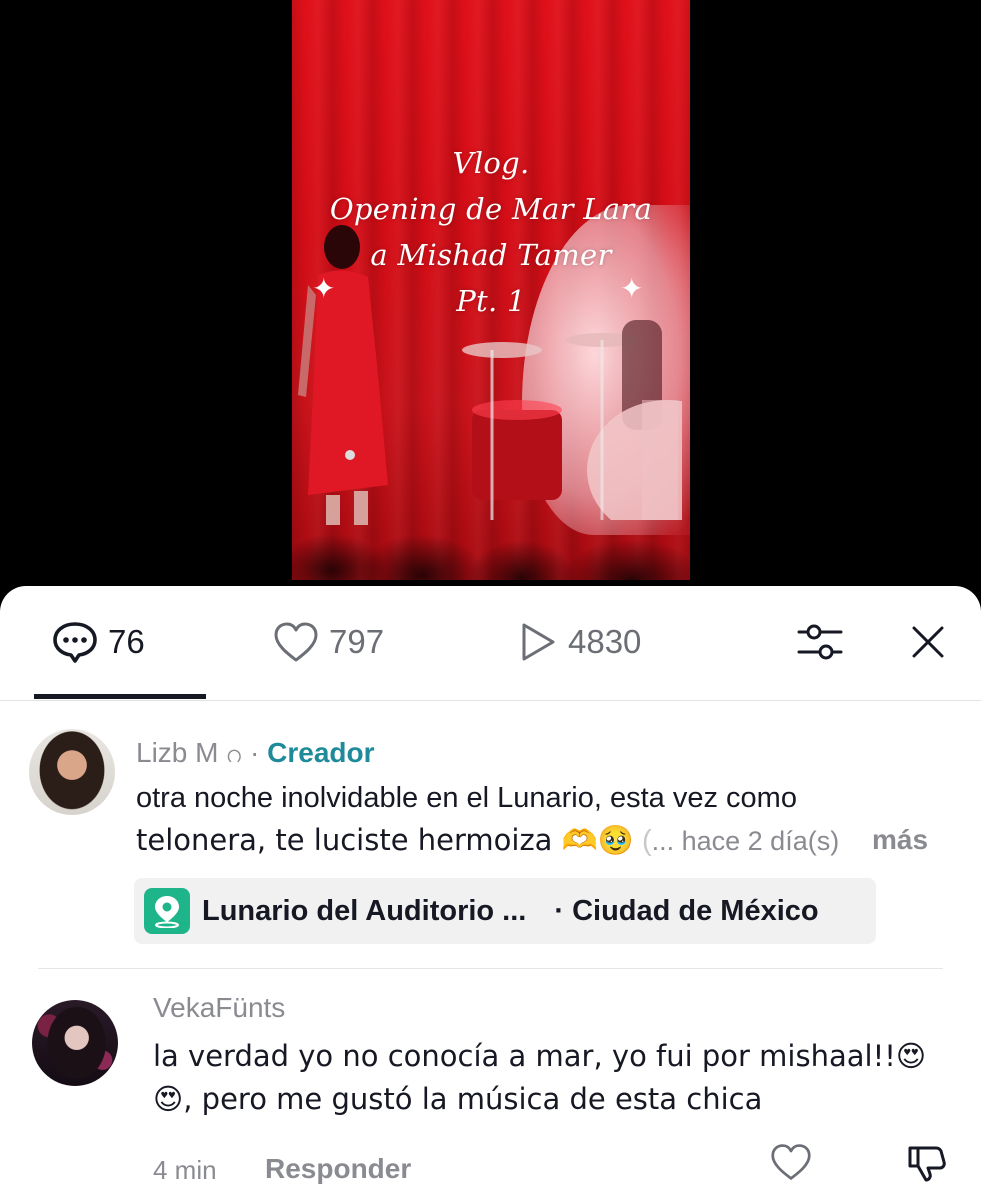  I want to click on comment-author-line: Lizb M ဂ · Creador, so click(255, 755).